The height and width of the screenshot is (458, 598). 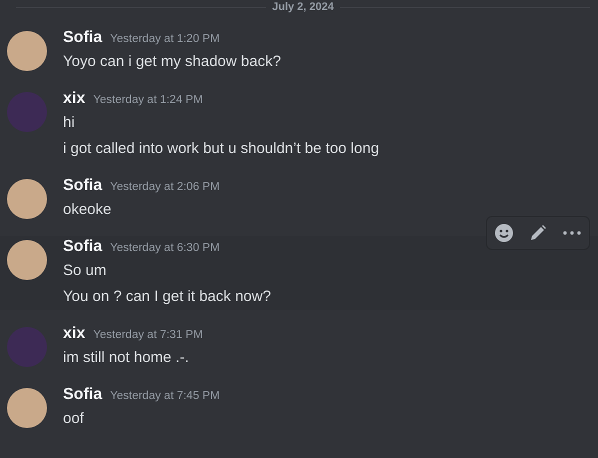 I want to click on date-divider: July 2, 2024, so click(x=303, y=7).